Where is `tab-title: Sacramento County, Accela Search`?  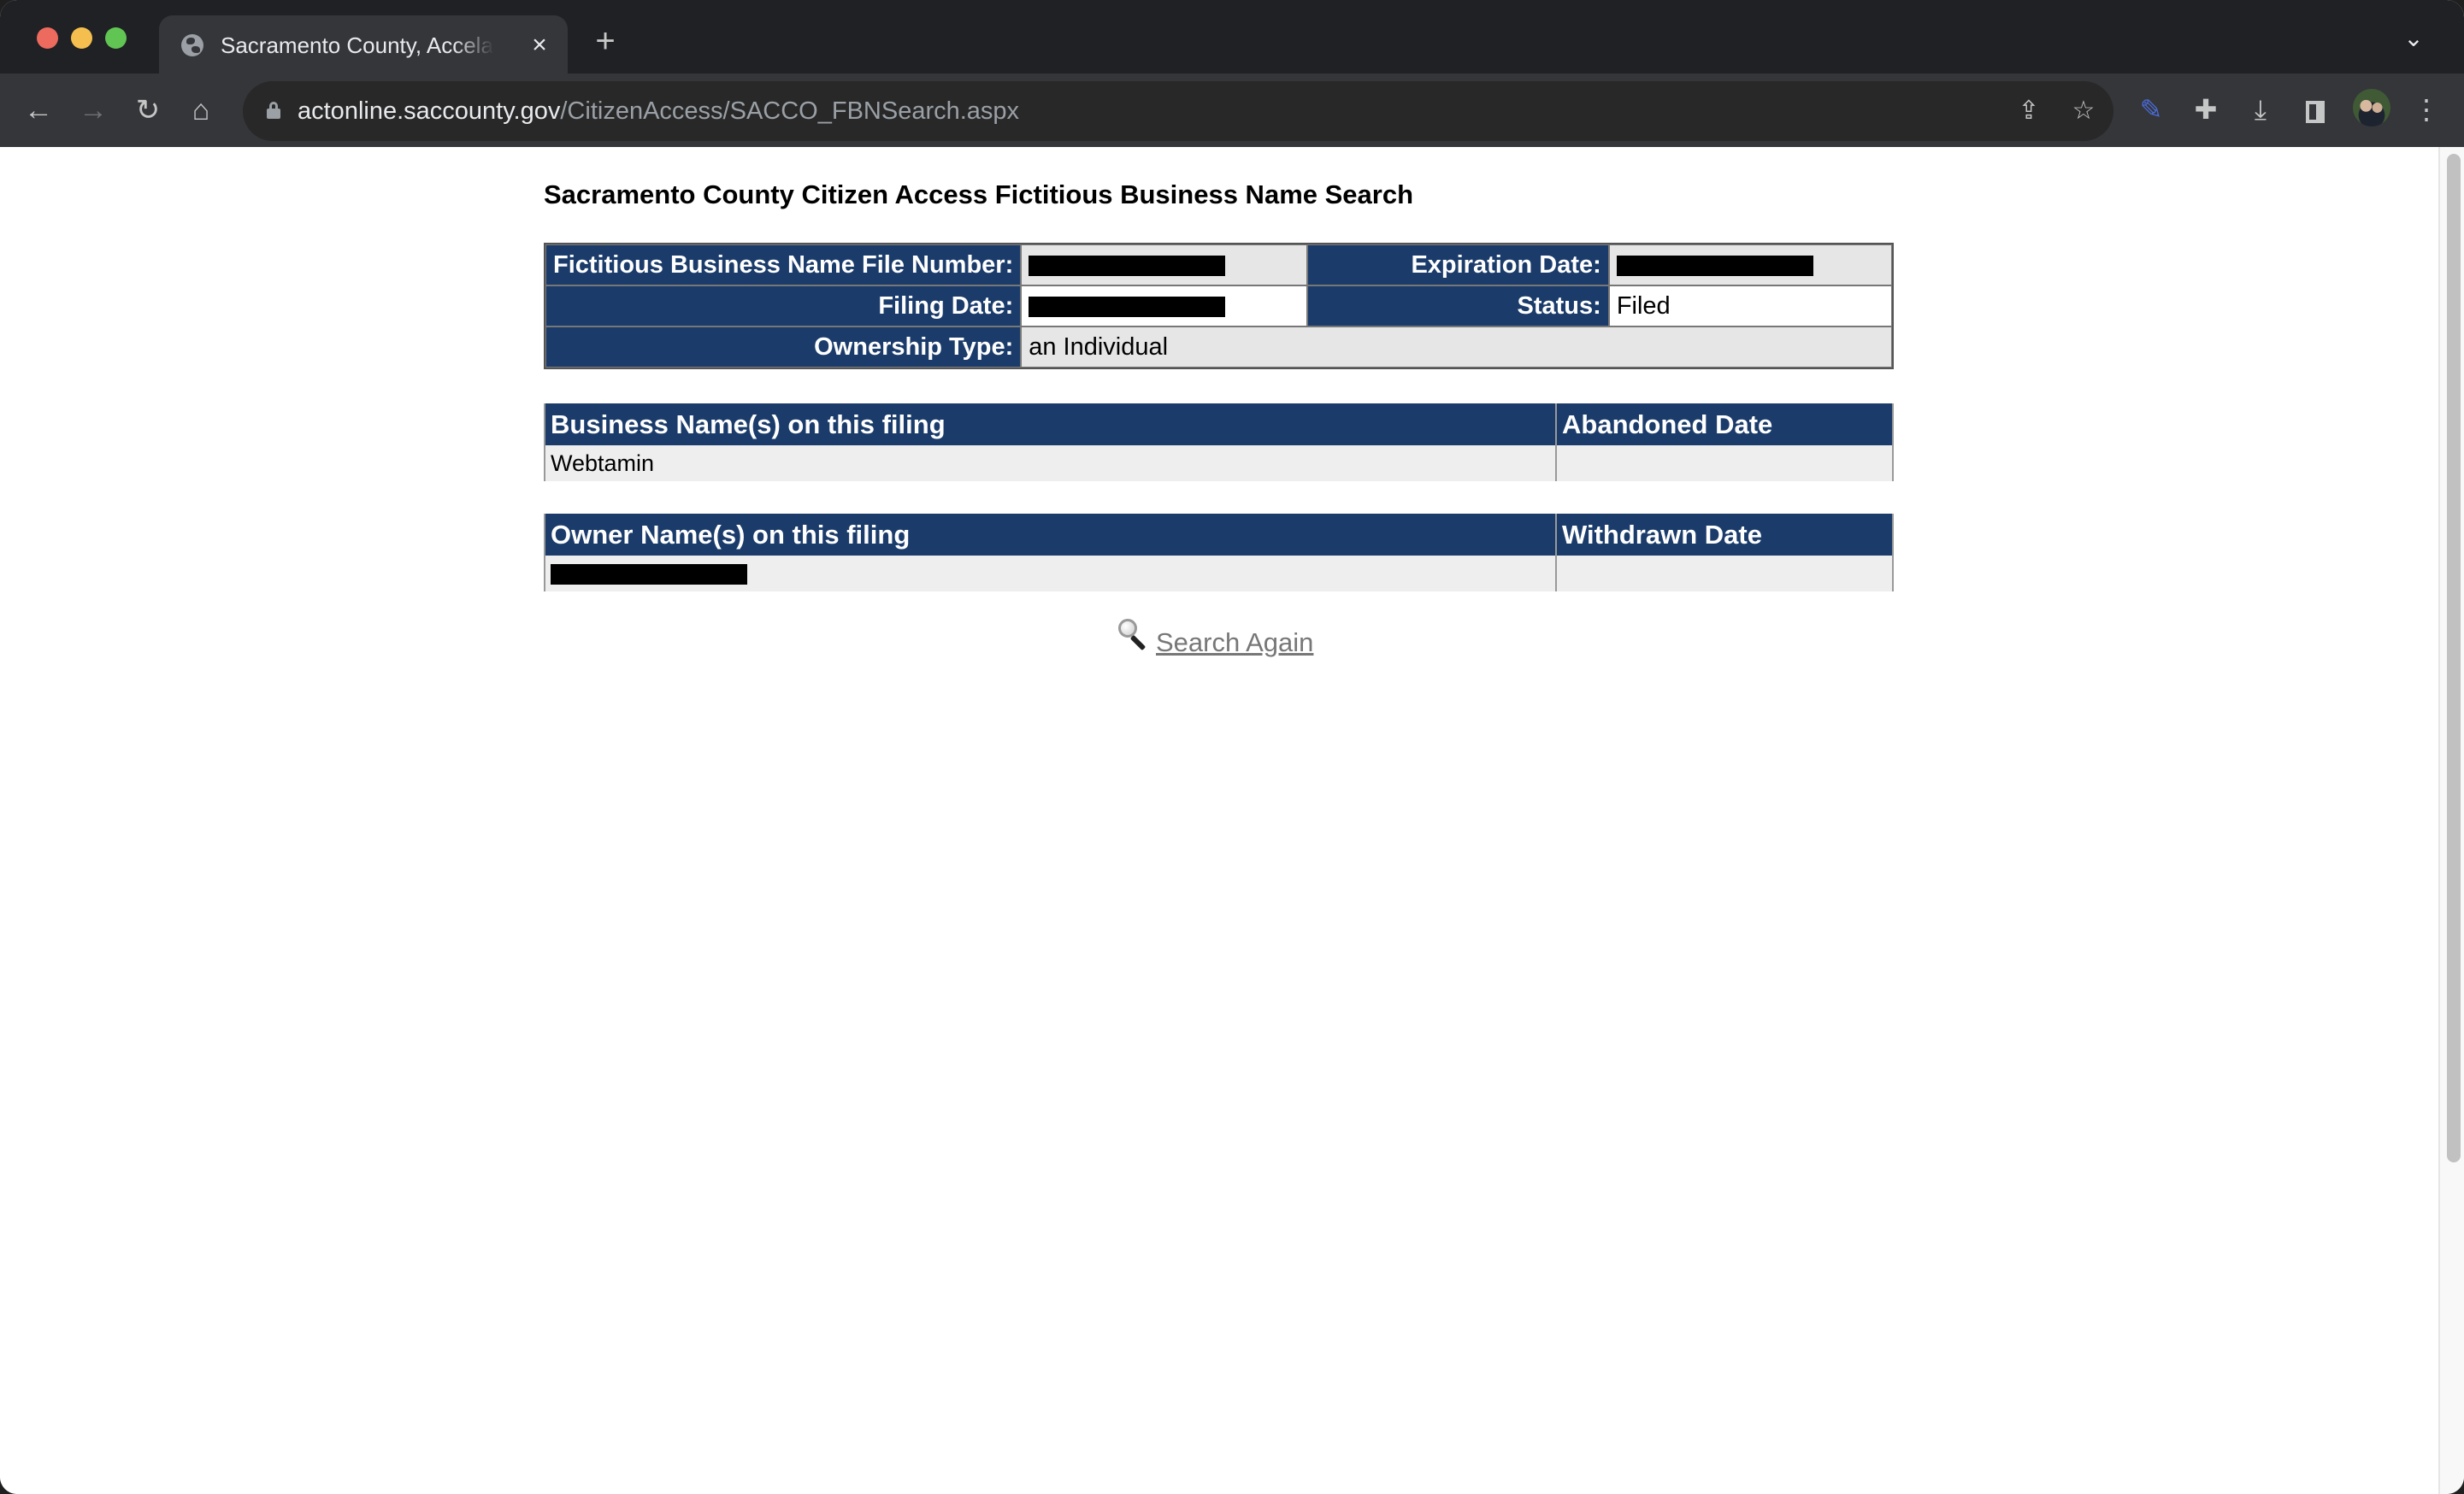 tab-title: Sacramento County, Accela Search is located at coordinates (357, 45).